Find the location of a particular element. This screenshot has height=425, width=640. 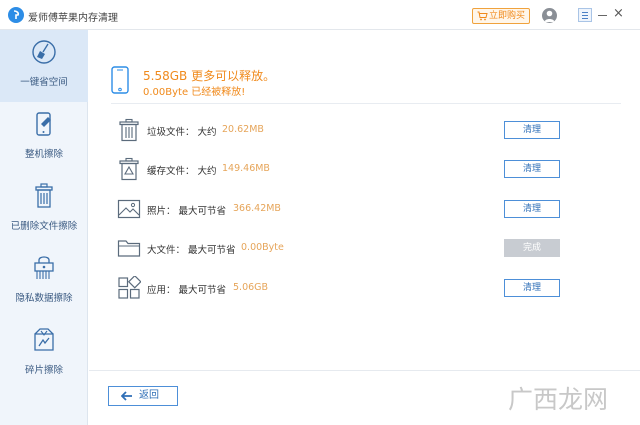

close-icon: × is located at coordinates (618, 14).